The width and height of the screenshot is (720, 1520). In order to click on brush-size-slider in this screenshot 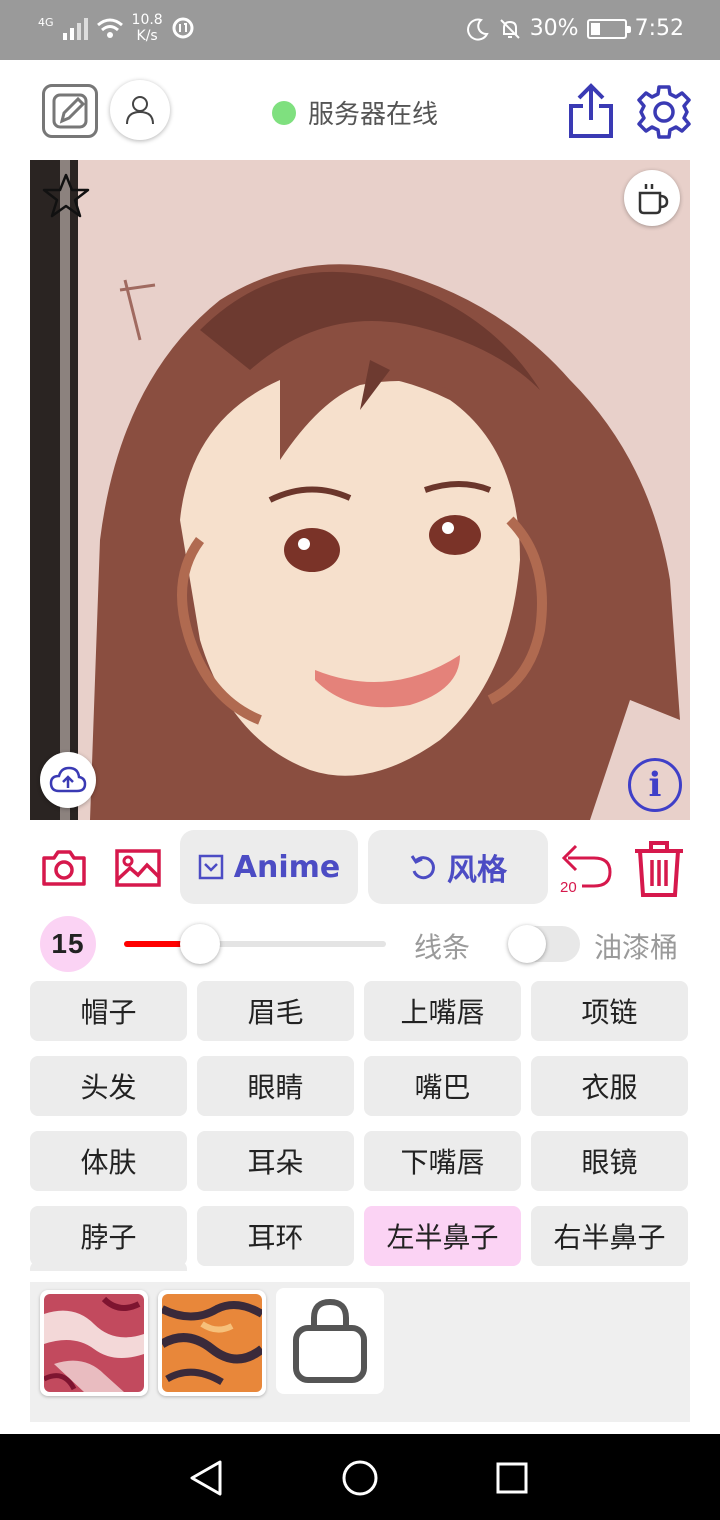, I will do `click(255, 944)`.